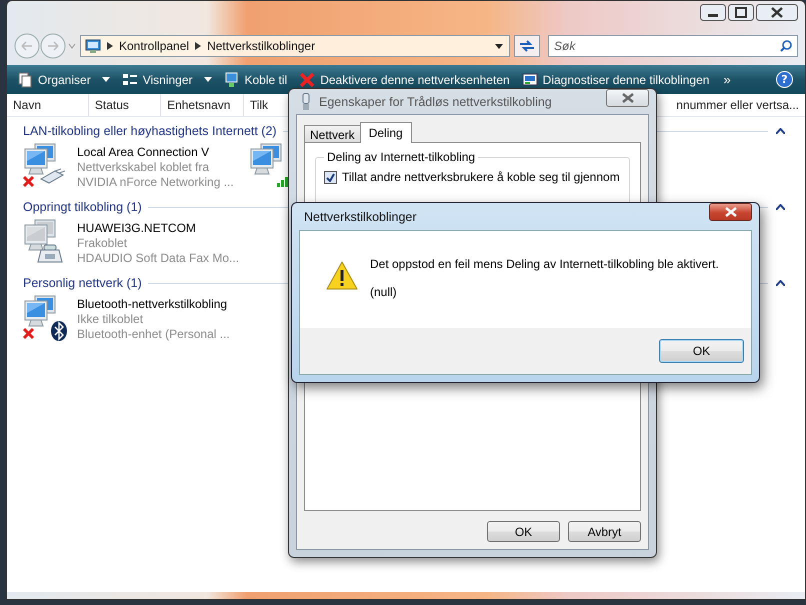 This screenshot has width=806, height=605. Describe the element at coordinates (45, 46) in the screenshot. I see `back-forward-icon` at that location.